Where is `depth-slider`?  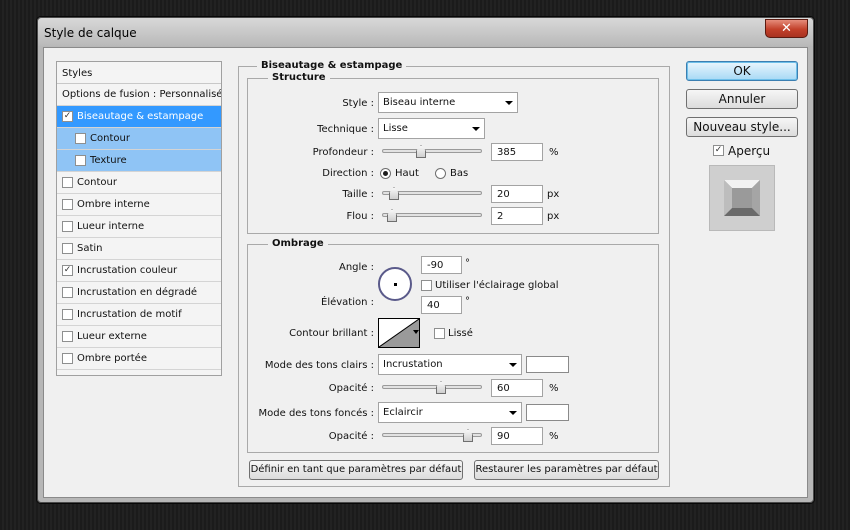
depth-slider is located at coordinates (432, 152).